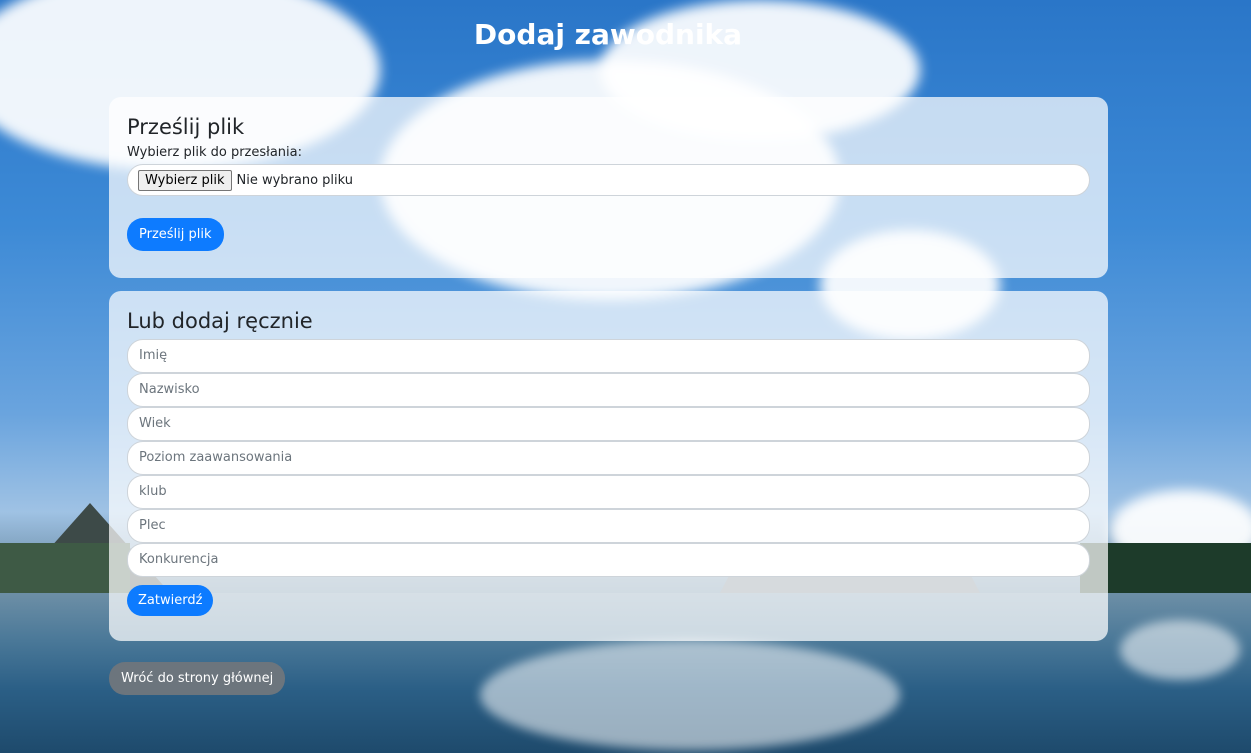 The width and height of the screenshot is (1251, 753). Describe the element at coordinates (185, 180) in the screenshot. I see `choose-file-button: Wybierz plik` at that location.